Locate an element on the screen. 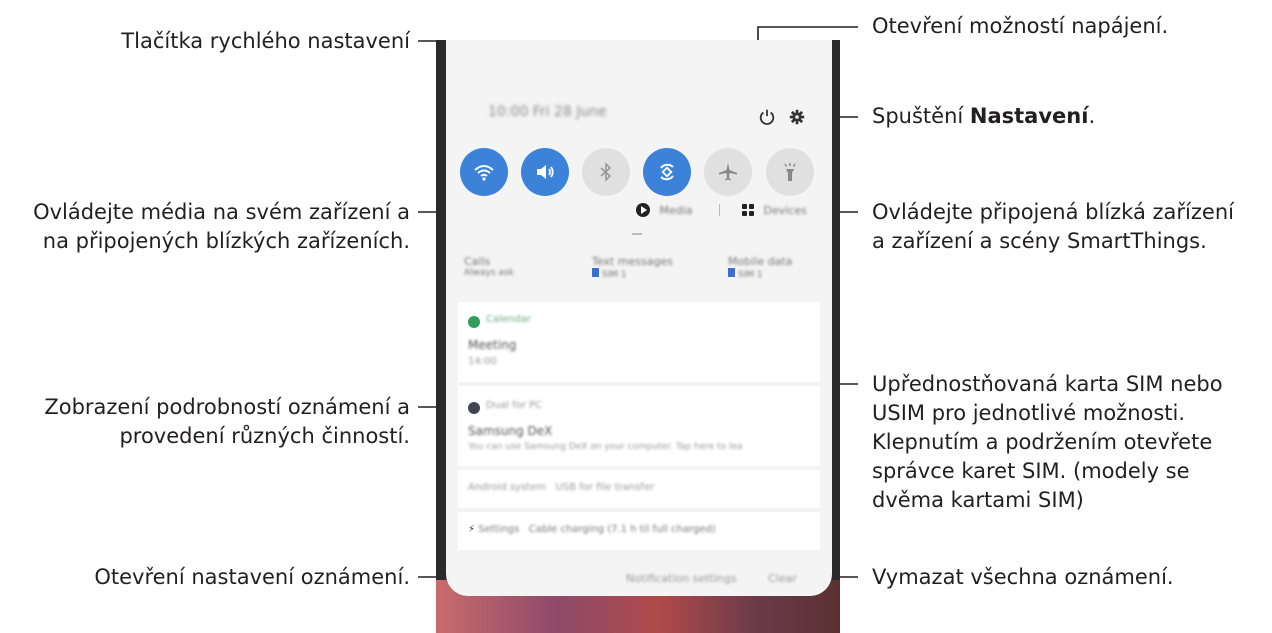 This screenshot has width=1272, height=633. sim-messages-sub: SIM 1 is located at coordinates (614, 275).